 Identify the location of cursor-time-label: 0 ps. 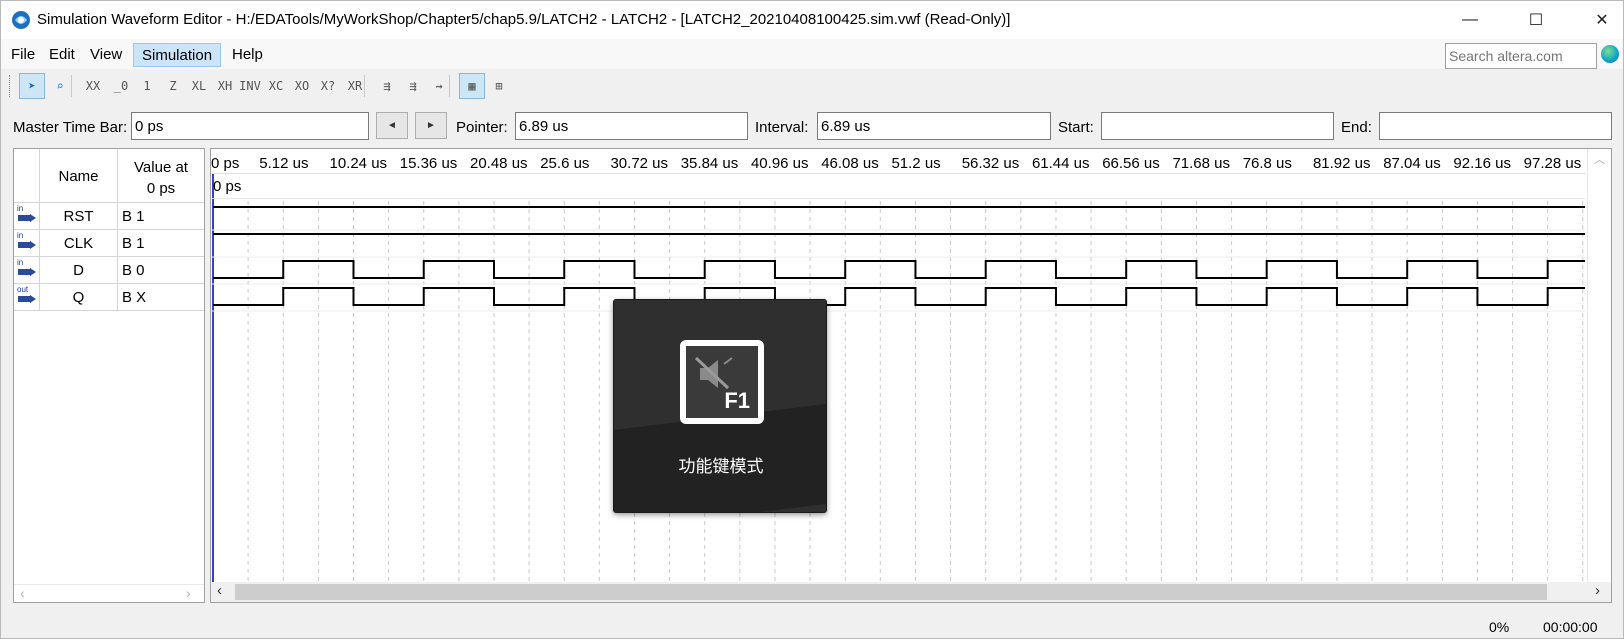
(227, 186).